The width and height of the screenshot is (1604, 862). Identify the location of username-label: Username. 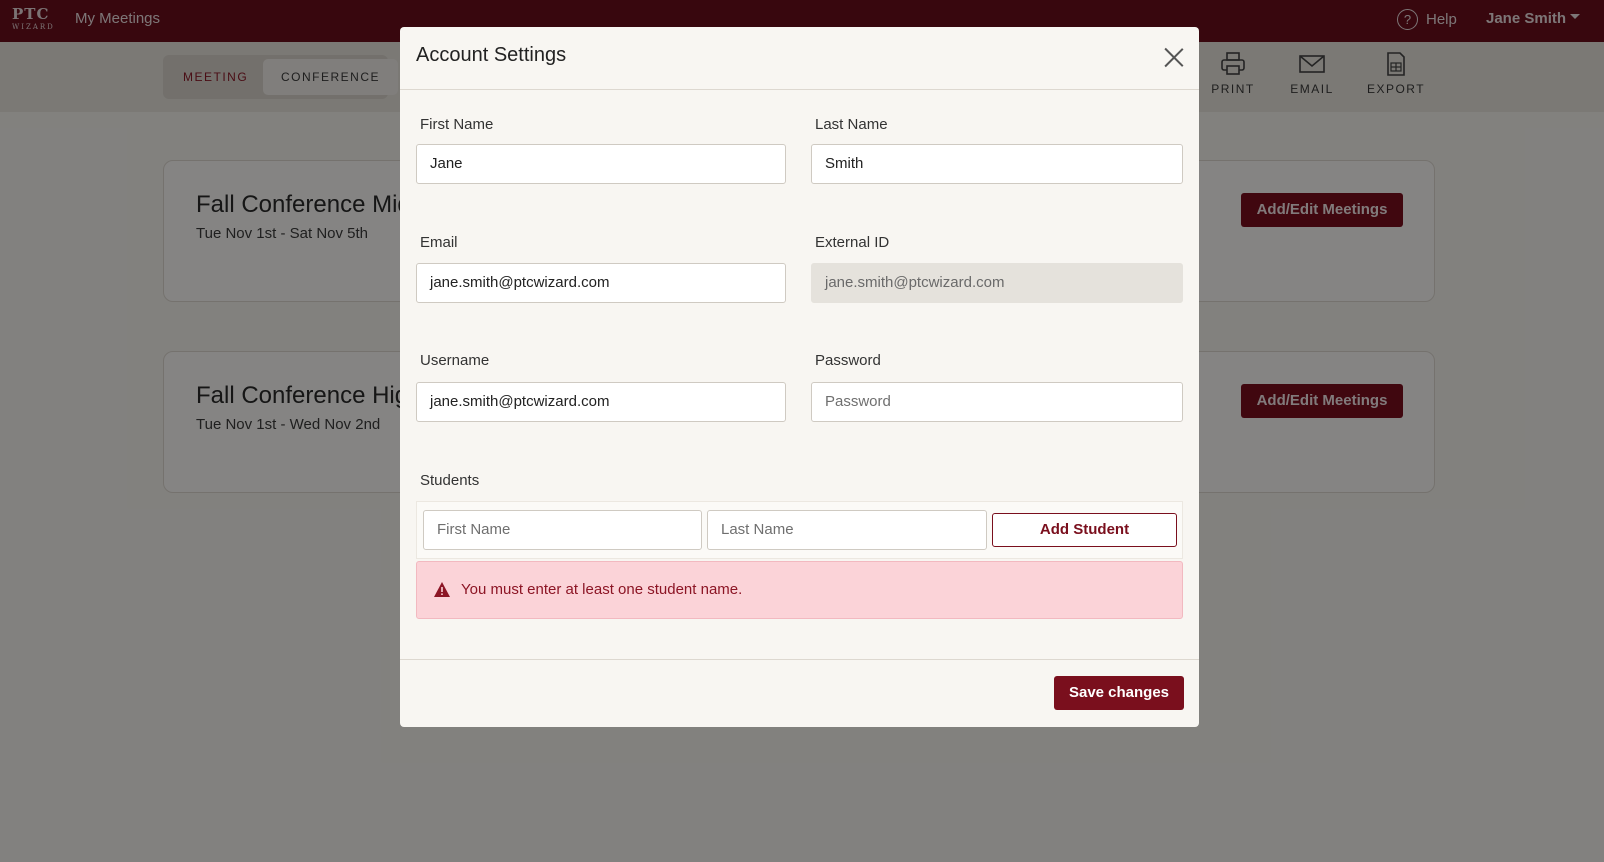
(455, 360).